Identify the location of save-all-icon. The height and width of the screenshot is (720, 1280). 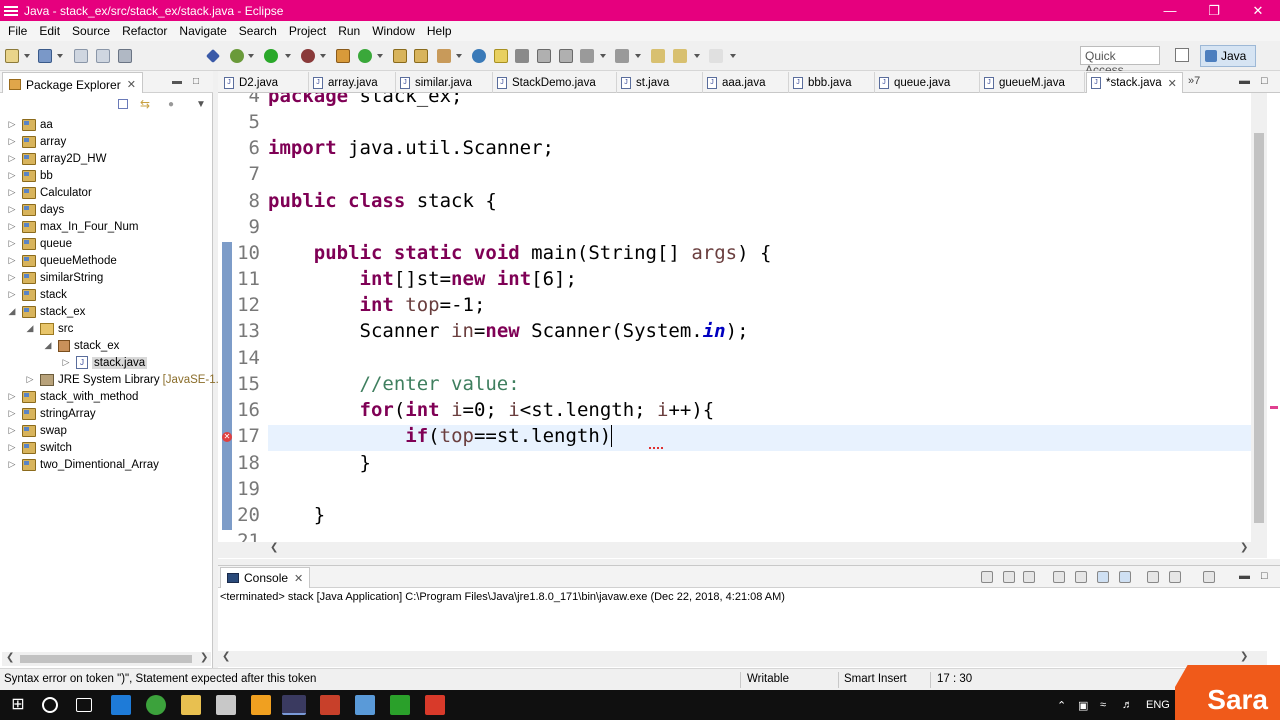
(81, 56).